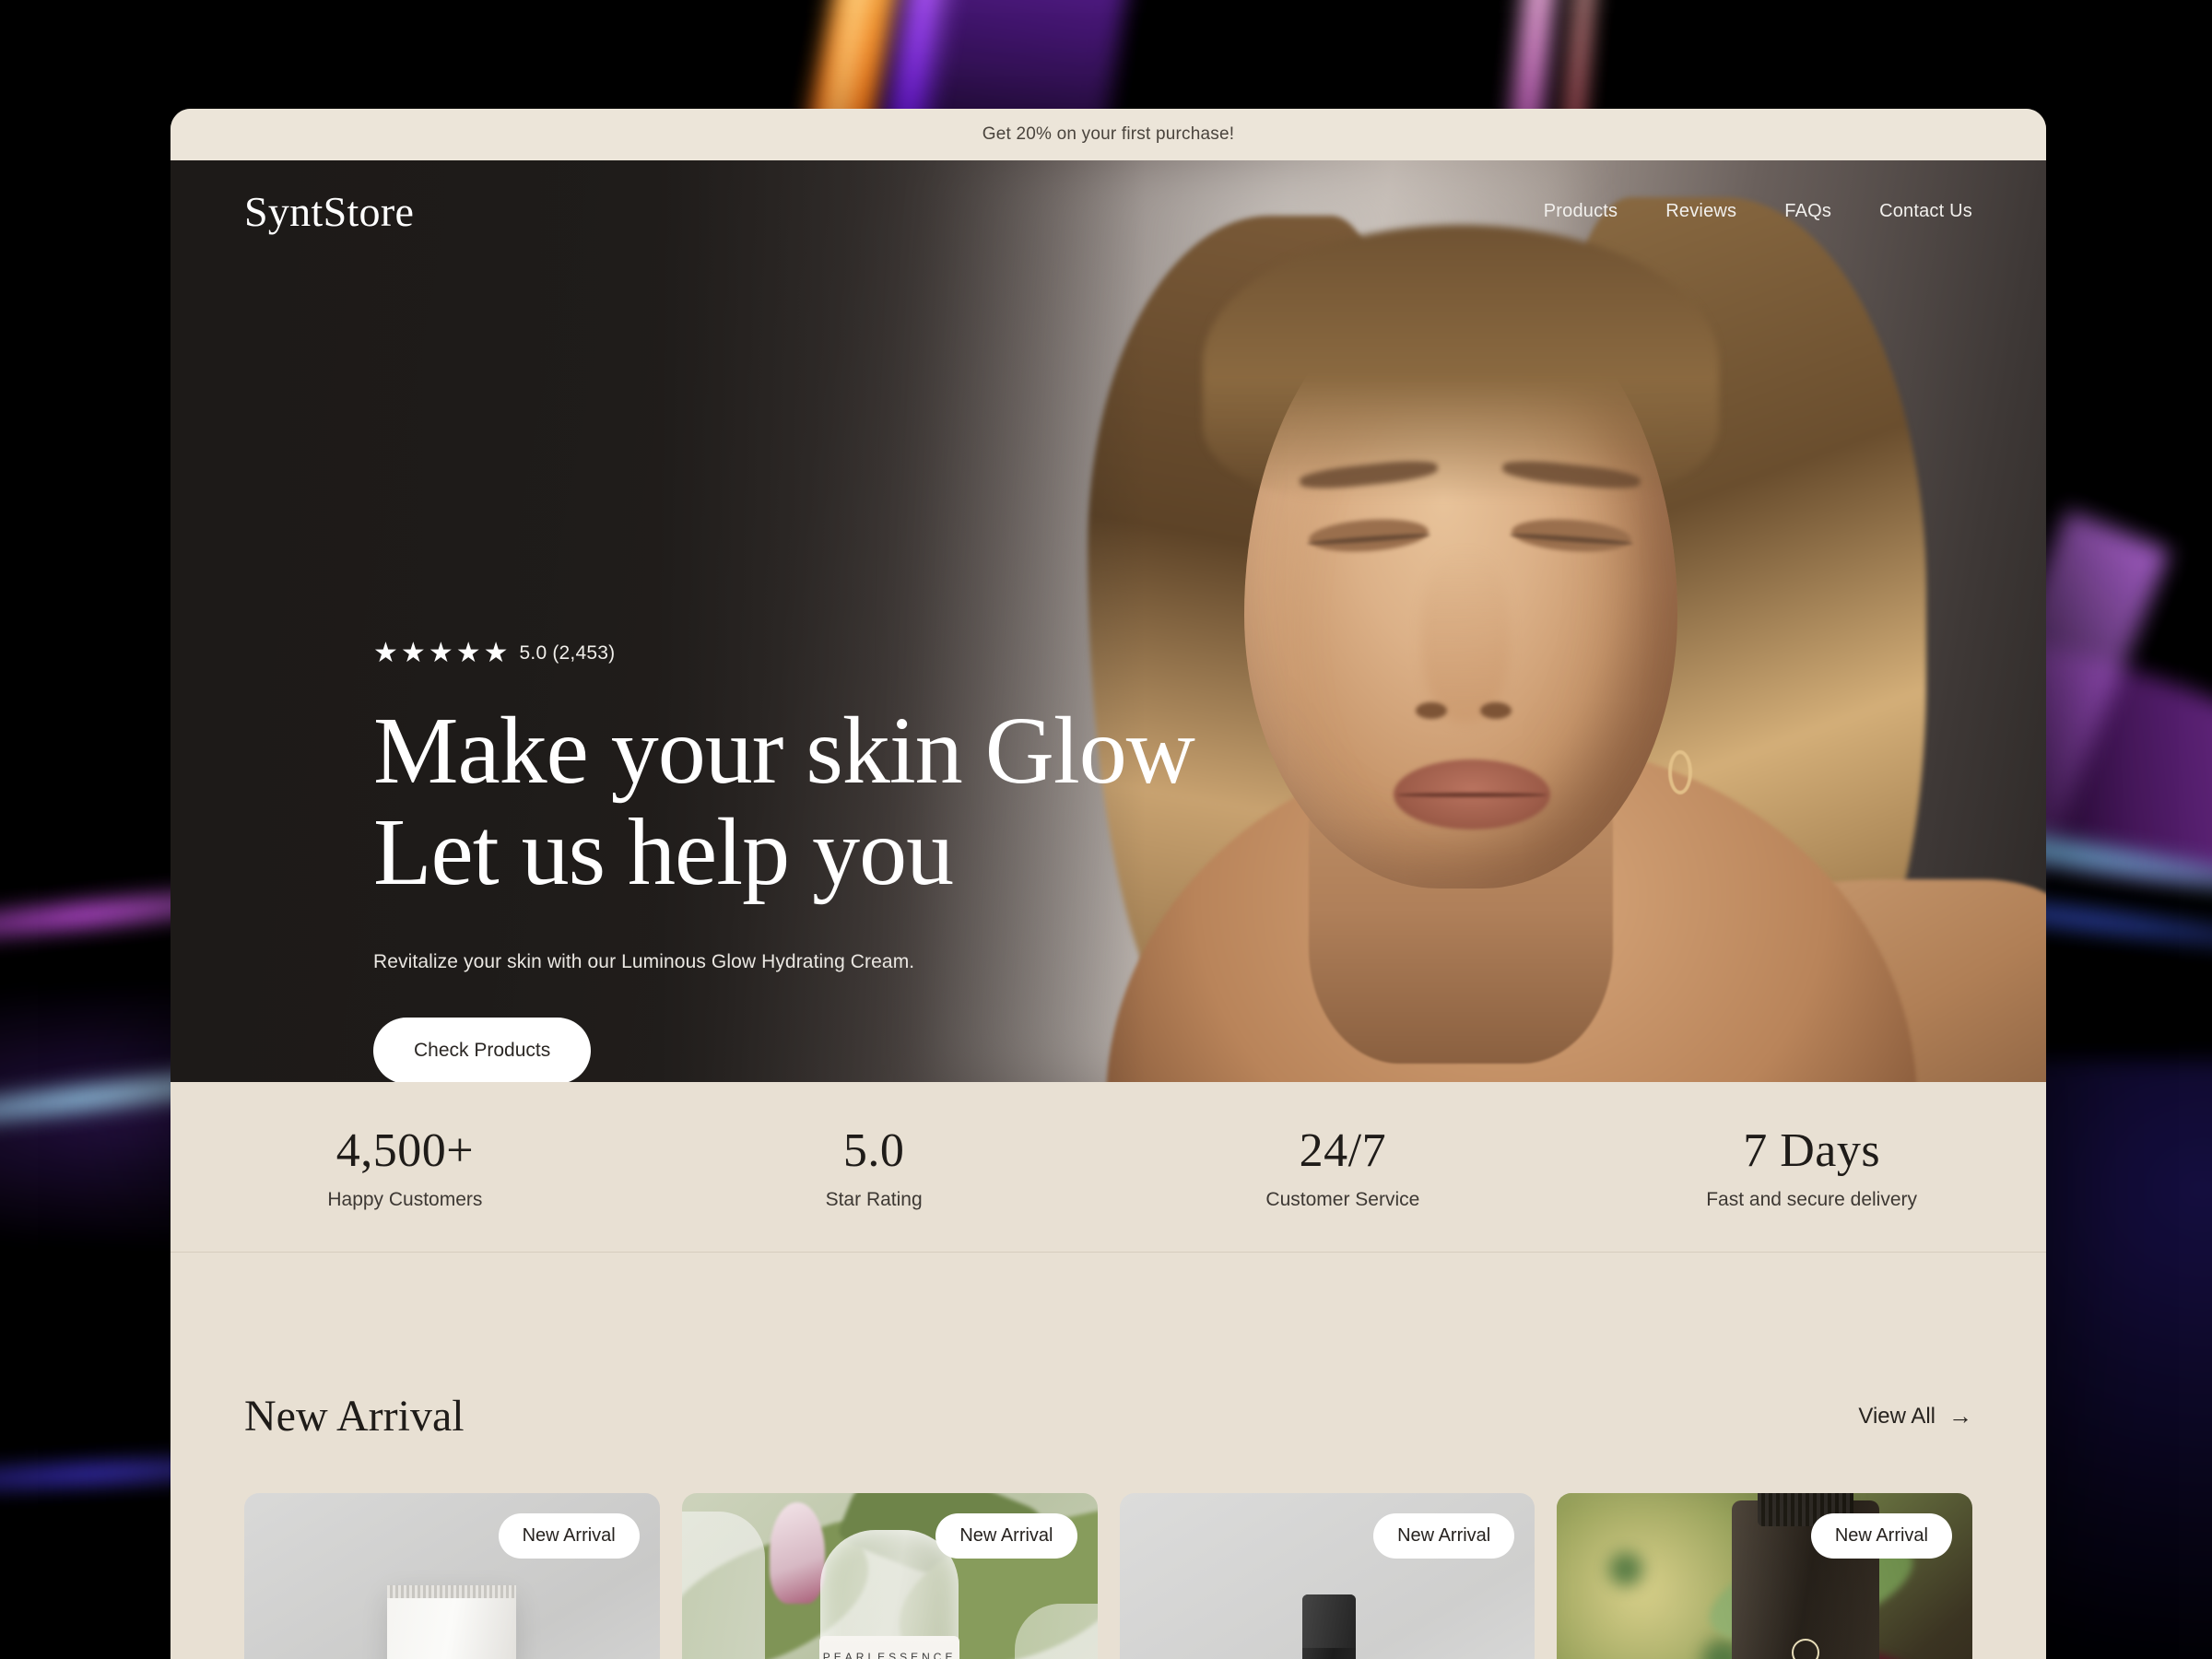 This screenshot has height=1659, width=2212. I want to click on announcement-bar: Get 20% on your first purchase!, so click(1108, 134).